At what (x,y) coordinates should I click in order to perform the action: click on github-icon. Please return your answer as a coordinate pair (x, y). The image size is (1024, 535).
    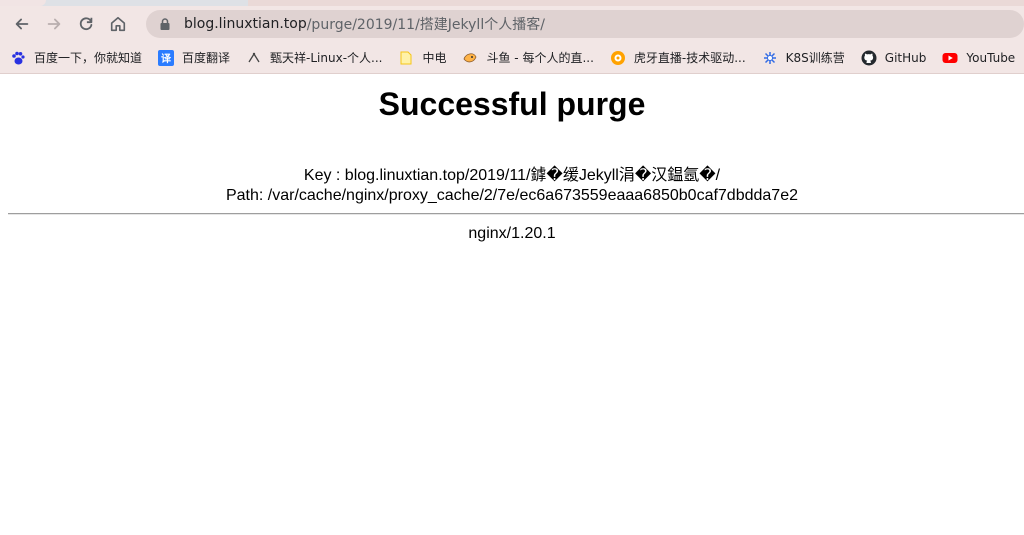
    Looking at the image, I should click on (869, 58).